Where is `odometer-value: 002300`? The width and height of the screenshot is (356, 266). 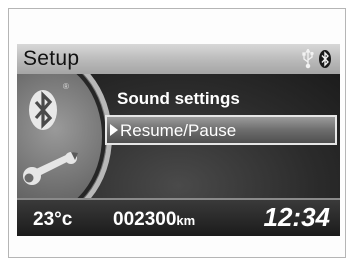 odometer-value: 002300 is located at coordinates (145, 219).